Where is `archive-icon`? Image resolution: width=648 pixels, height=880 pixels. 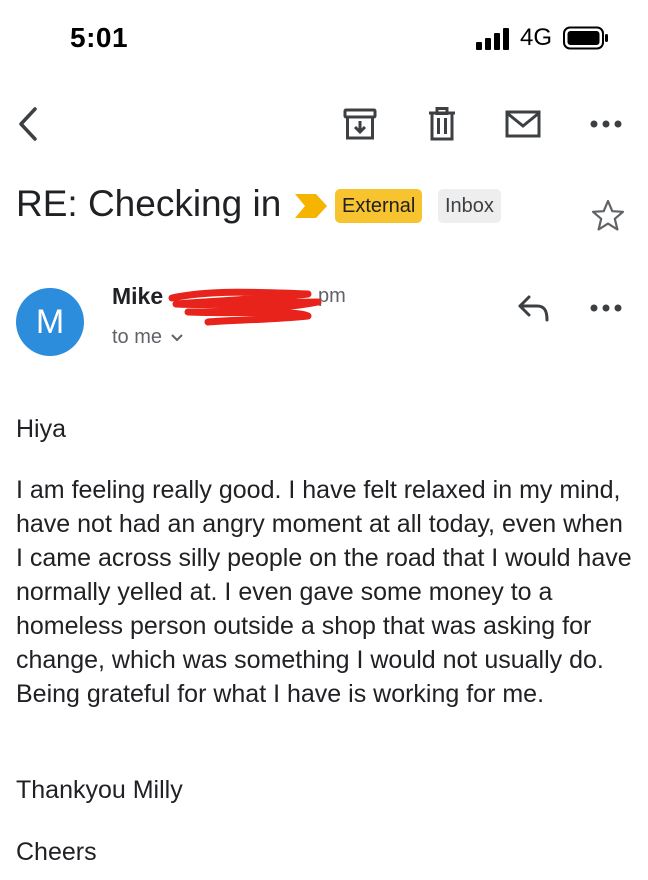 archive-icon is located at coordinates (360, 124).